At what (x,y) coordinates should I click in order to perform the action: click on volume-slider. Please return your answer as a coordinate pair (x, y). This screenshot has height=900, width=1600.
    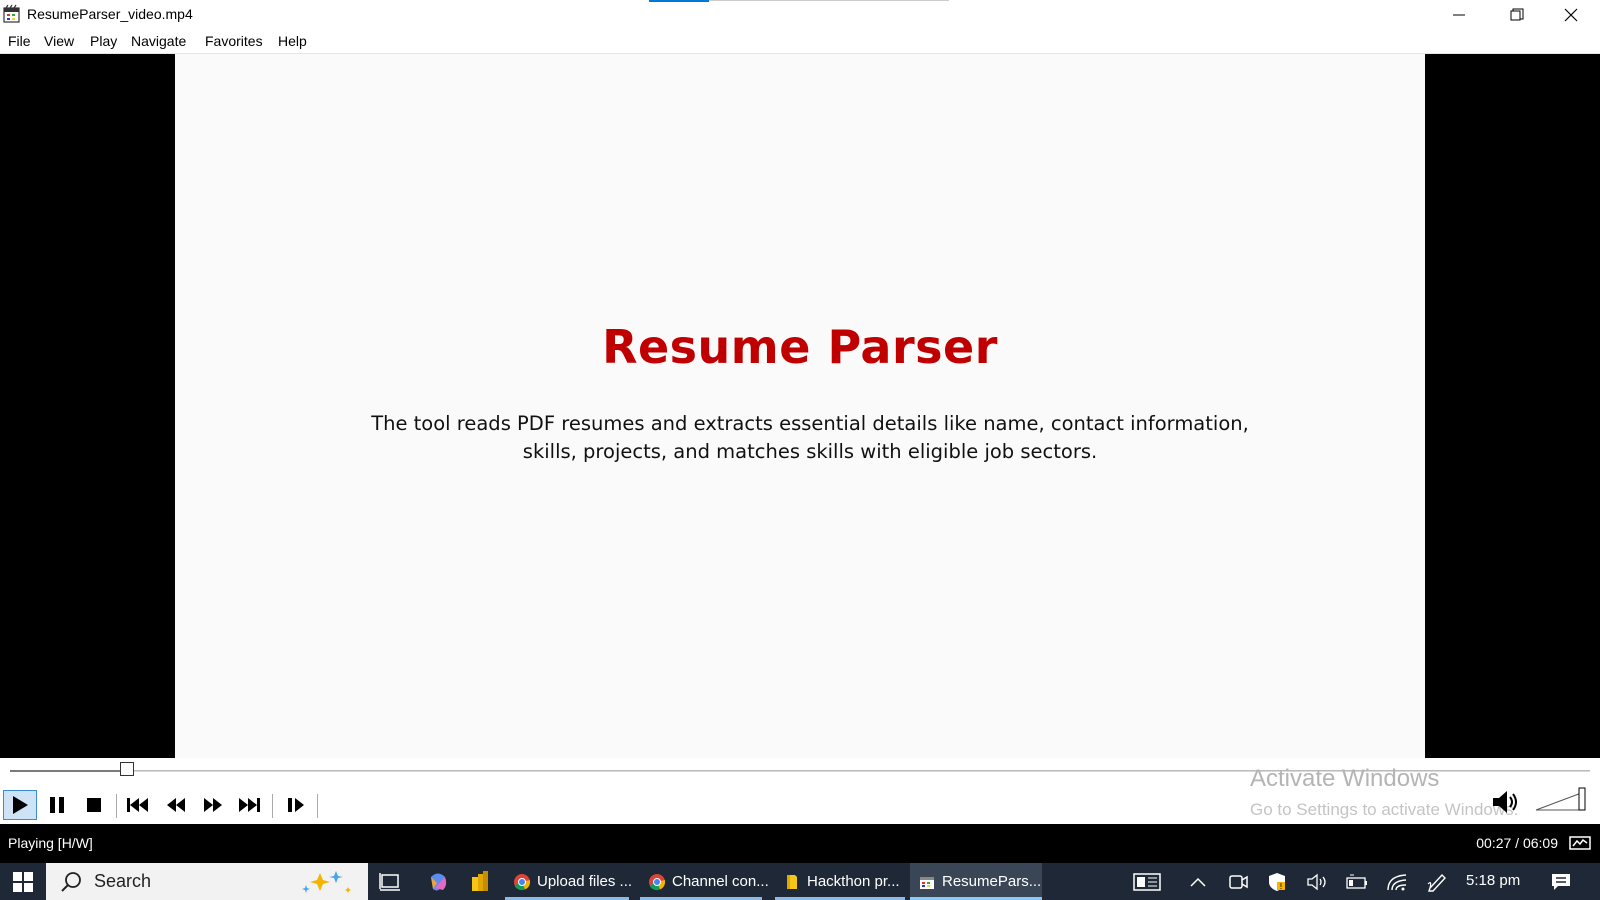
    Looking at the image, I should click on (1561, 800).